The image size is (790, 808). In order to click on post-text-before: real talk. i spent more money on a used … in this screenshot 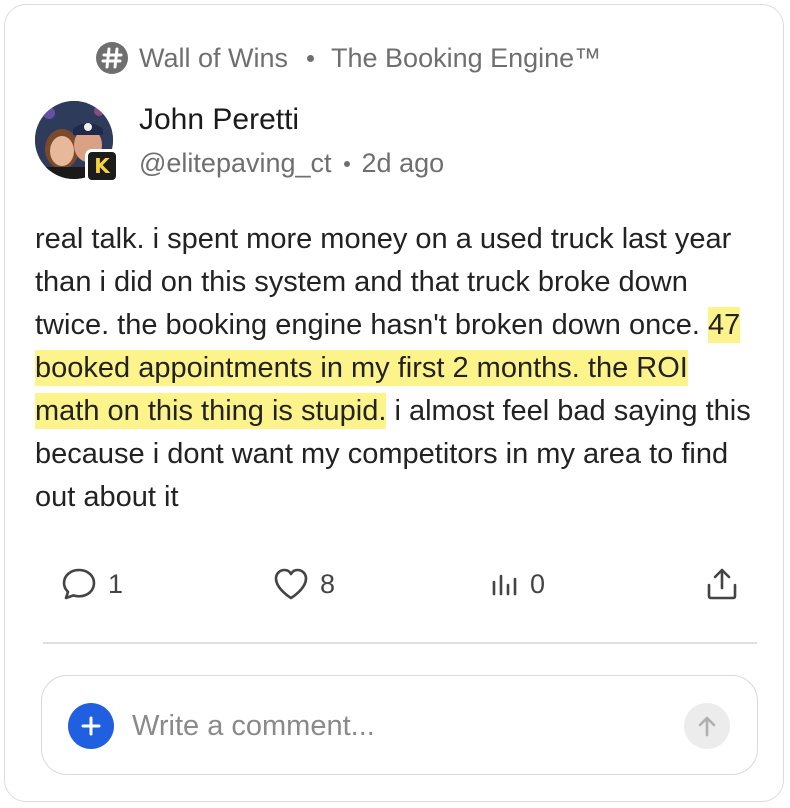, I will do `click(383, 282)`.